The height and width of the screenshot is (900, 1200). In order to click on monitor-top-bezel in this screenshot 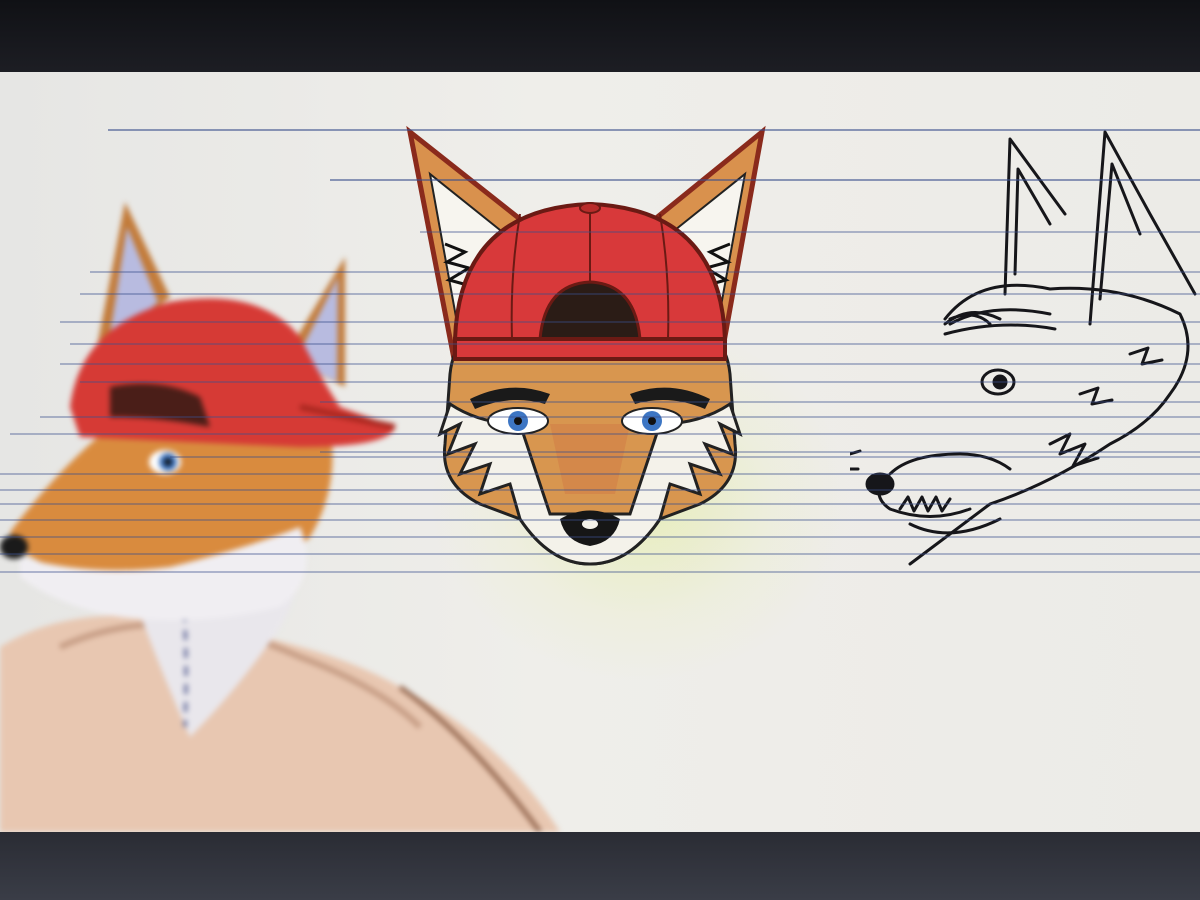, I will do `click(600, 37)`.